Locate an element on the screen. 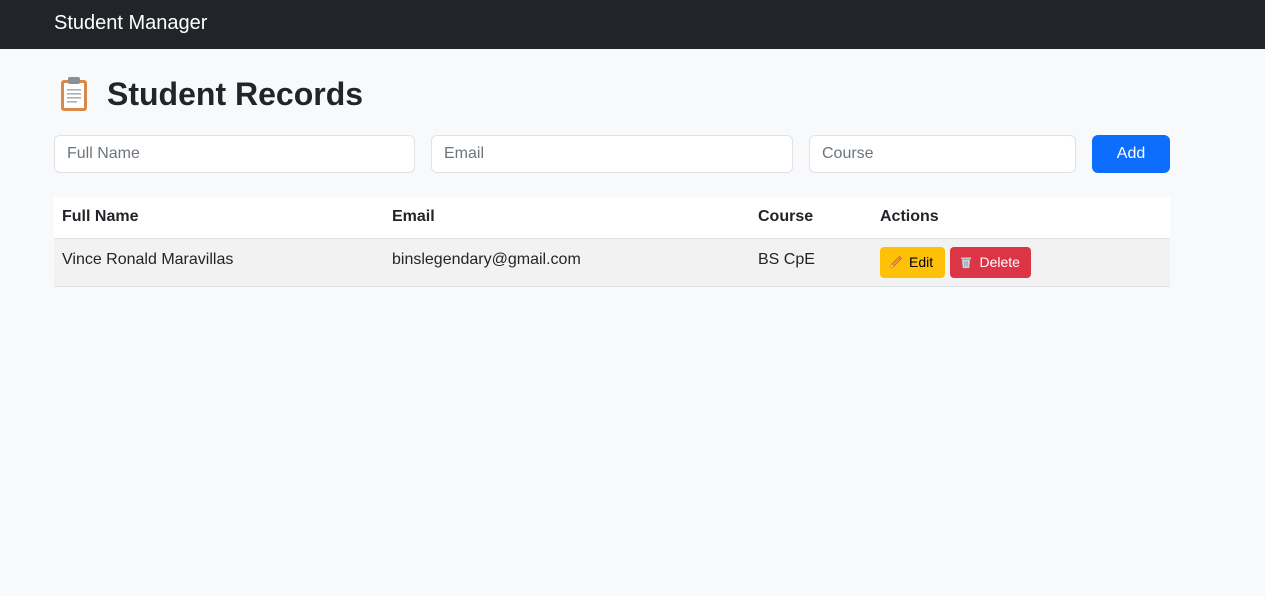 This screenshot has width=1265, height=596. add-button: Add is located at coordinates (1131, 154).